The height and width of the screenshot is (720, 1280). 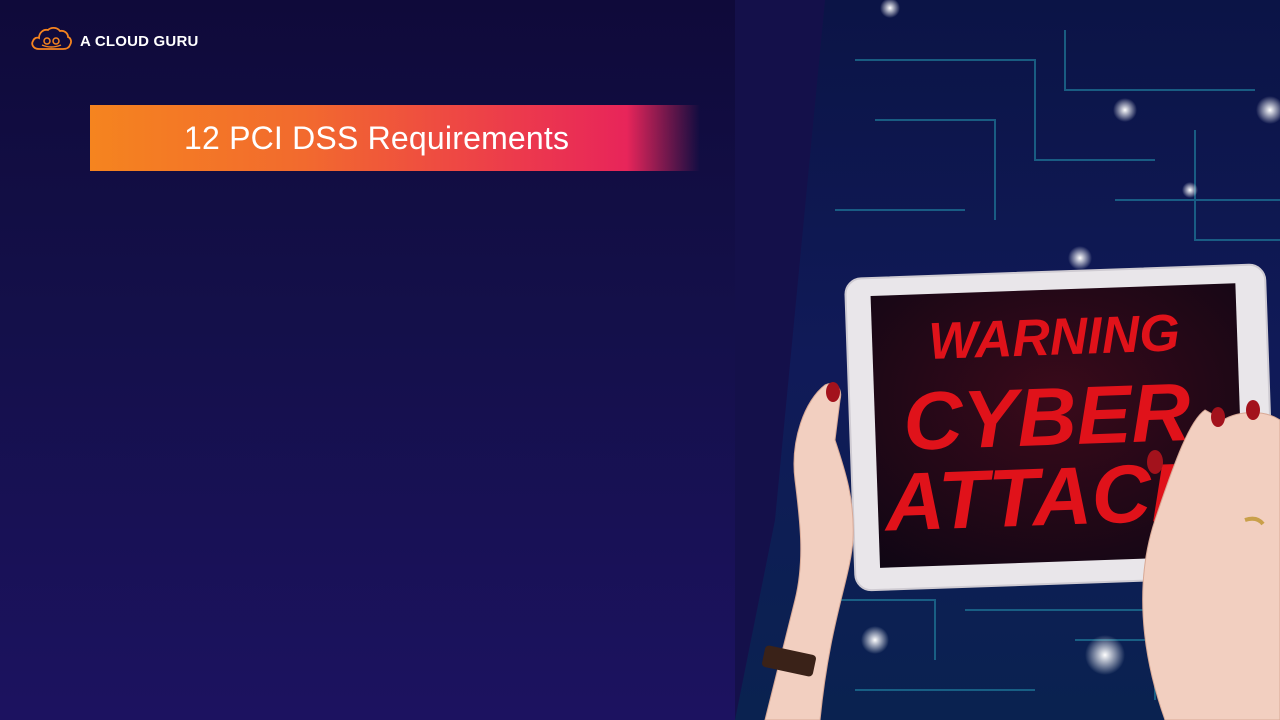 I want to click on brand-header: A CLOUD GURU, so click(x=114, y=41).